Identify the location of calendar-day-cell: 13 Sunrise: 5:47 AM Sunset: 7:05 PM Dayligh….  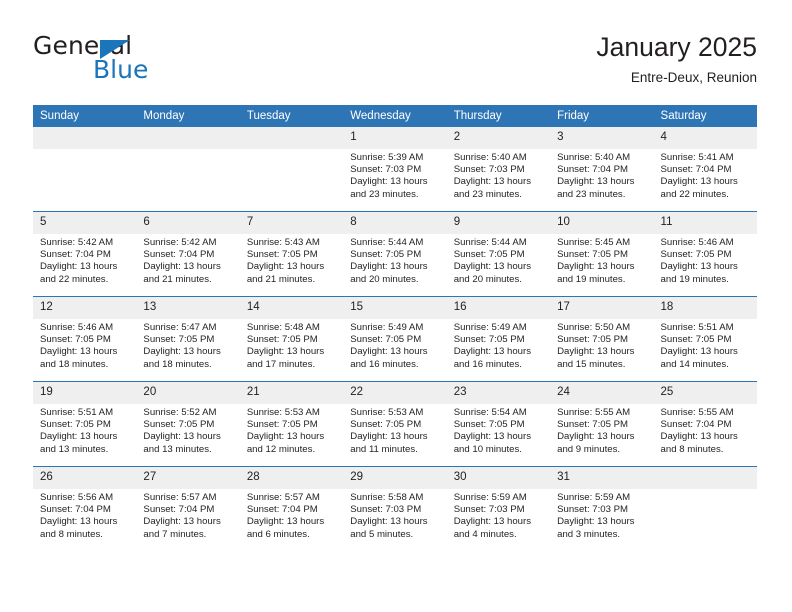
(188, 339).